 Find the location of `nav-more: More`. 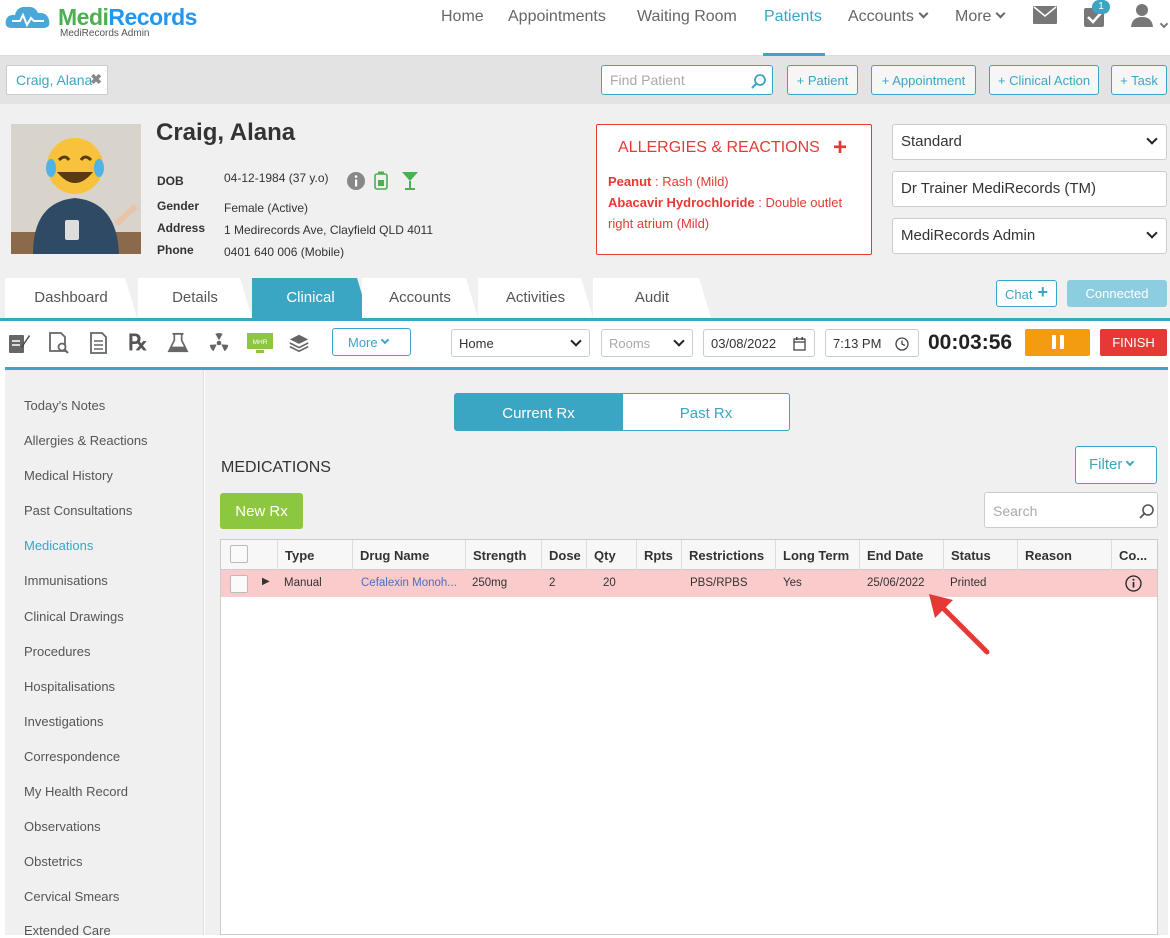

nav-more: More is located at coordinates (980, 18).